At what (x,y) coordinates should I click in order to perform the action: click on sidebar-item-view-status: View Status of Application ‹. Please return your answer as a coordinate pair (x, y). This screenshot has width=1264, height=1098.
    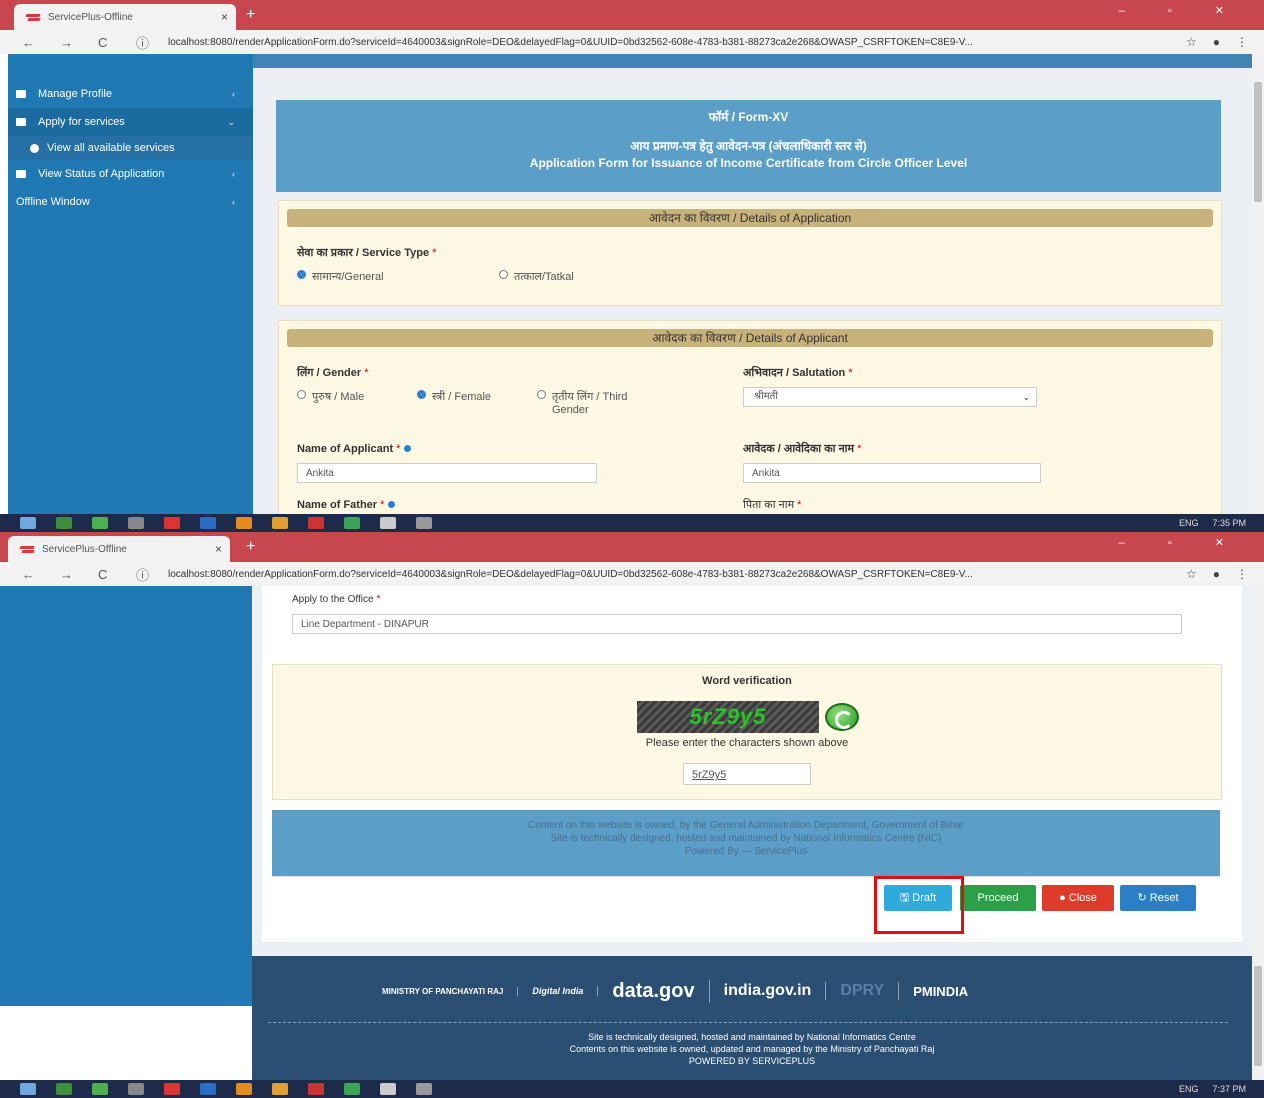
    Looking at the image, I should click on (130, 174).